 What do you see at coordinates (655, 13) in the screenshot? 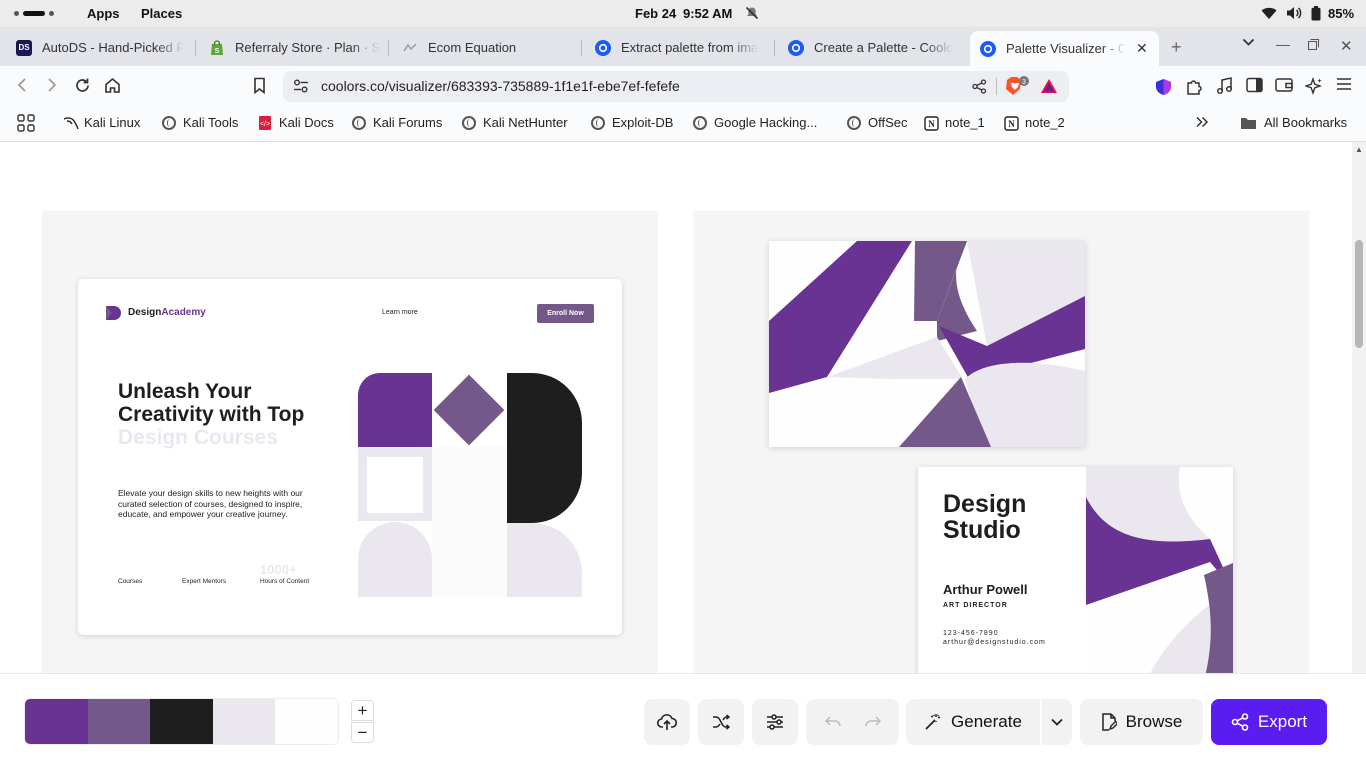
I see `clock-date: Feb 24` at bounding box center [655, 13].